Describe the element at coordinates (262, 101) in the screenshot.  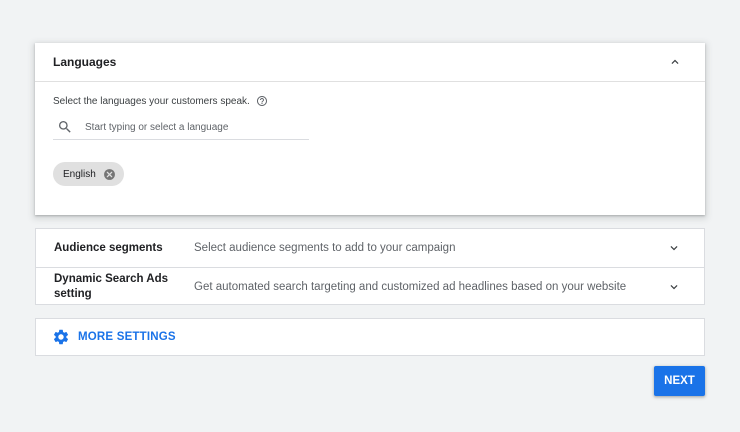
I see `help-icon` at that location.